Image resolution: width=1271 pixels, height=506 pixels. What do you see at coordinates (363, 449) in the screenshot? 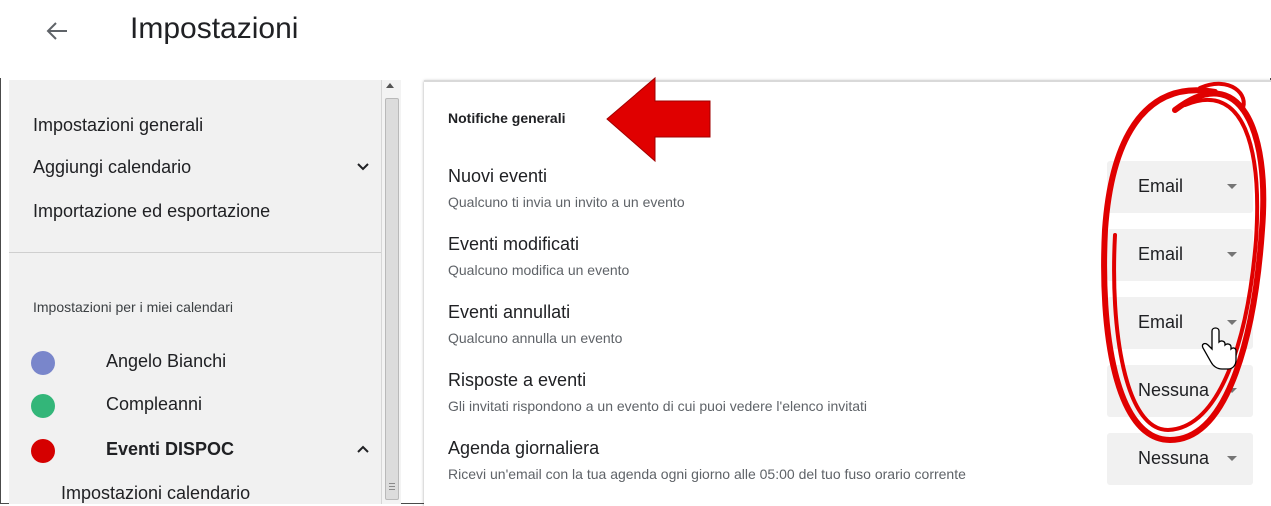
I see `chevron-up-icon` at bounding box center [363, 449].